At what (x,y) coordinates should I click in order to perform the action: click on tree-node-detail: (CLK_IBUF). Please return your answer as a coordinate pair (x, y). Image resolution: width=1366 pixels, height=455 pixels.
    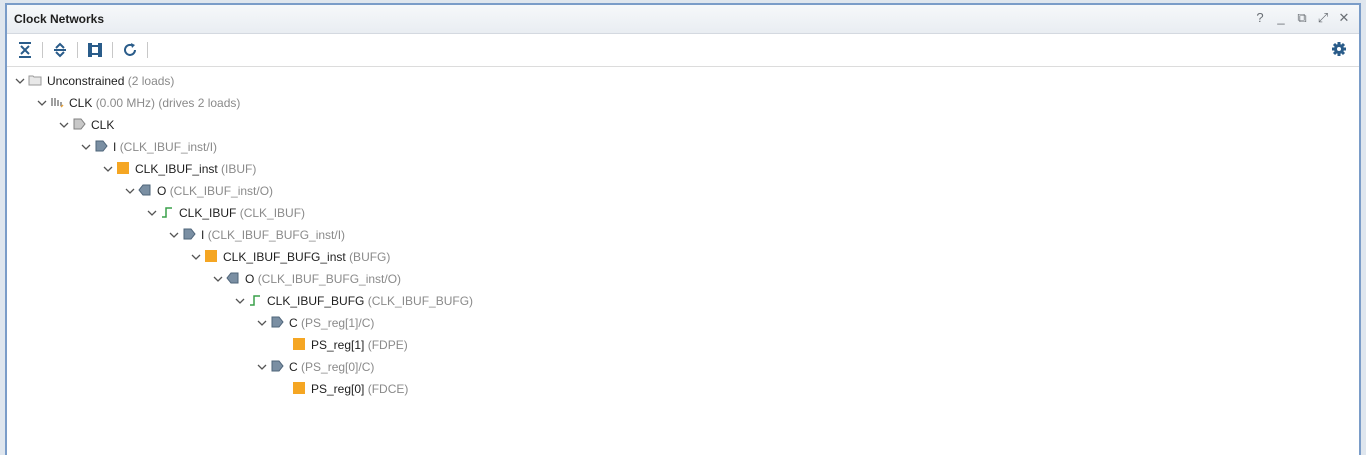
    Looking at the image, I should click on (272, 213).